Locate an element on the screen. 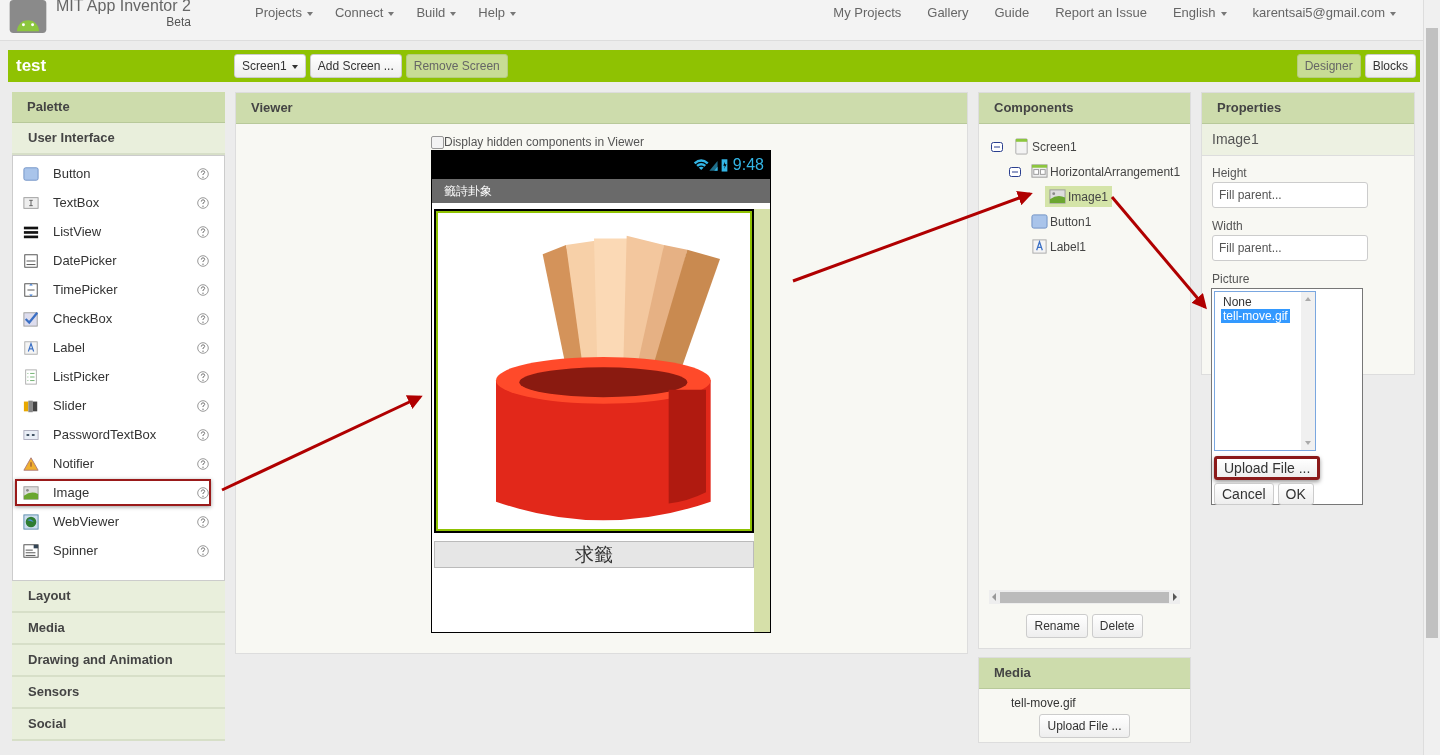 This screenshot has width=1440, height=755. palette-item: Notifier is located at coordinates (113, 463).